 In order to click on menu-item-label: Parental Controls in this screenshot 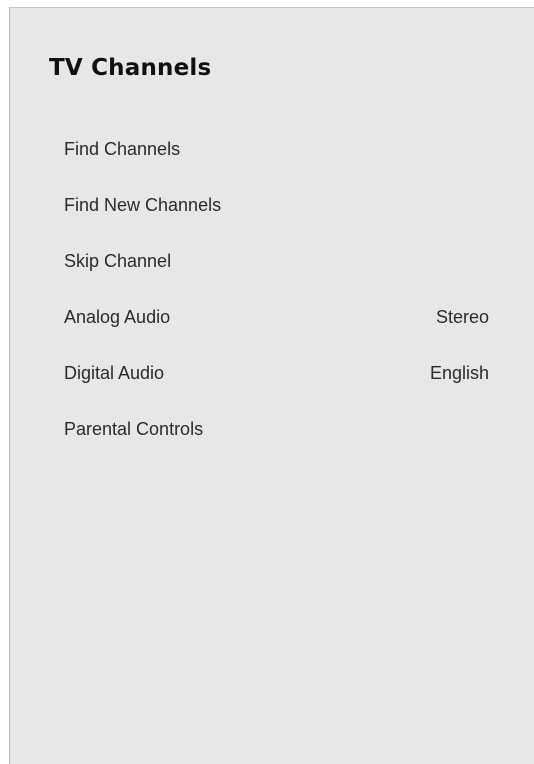, I will do `click(134, 429)`.